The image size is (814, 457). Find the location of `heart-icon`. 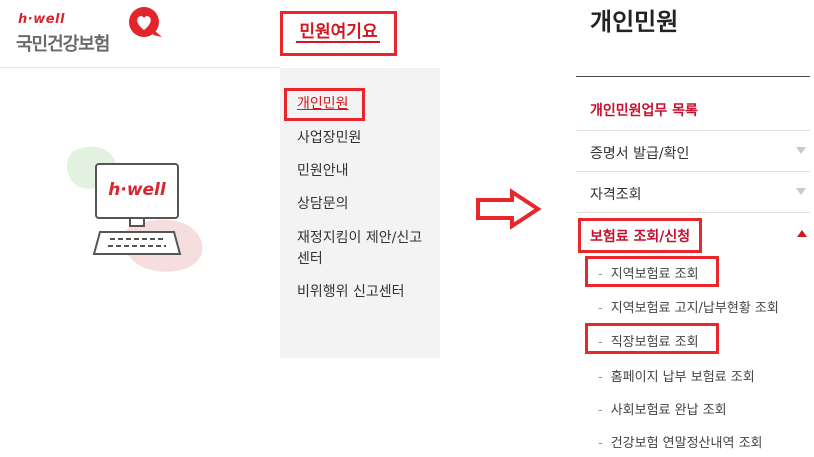

heart-icon is located at coordinates (145, 22).